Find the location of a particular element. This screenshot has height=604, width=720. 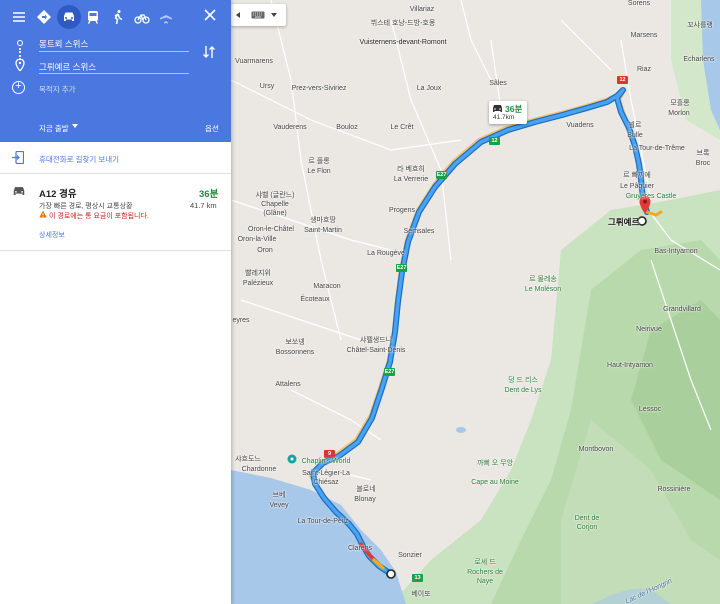

map-label: 르 빠끼에 is located at coordinates (637, 175).